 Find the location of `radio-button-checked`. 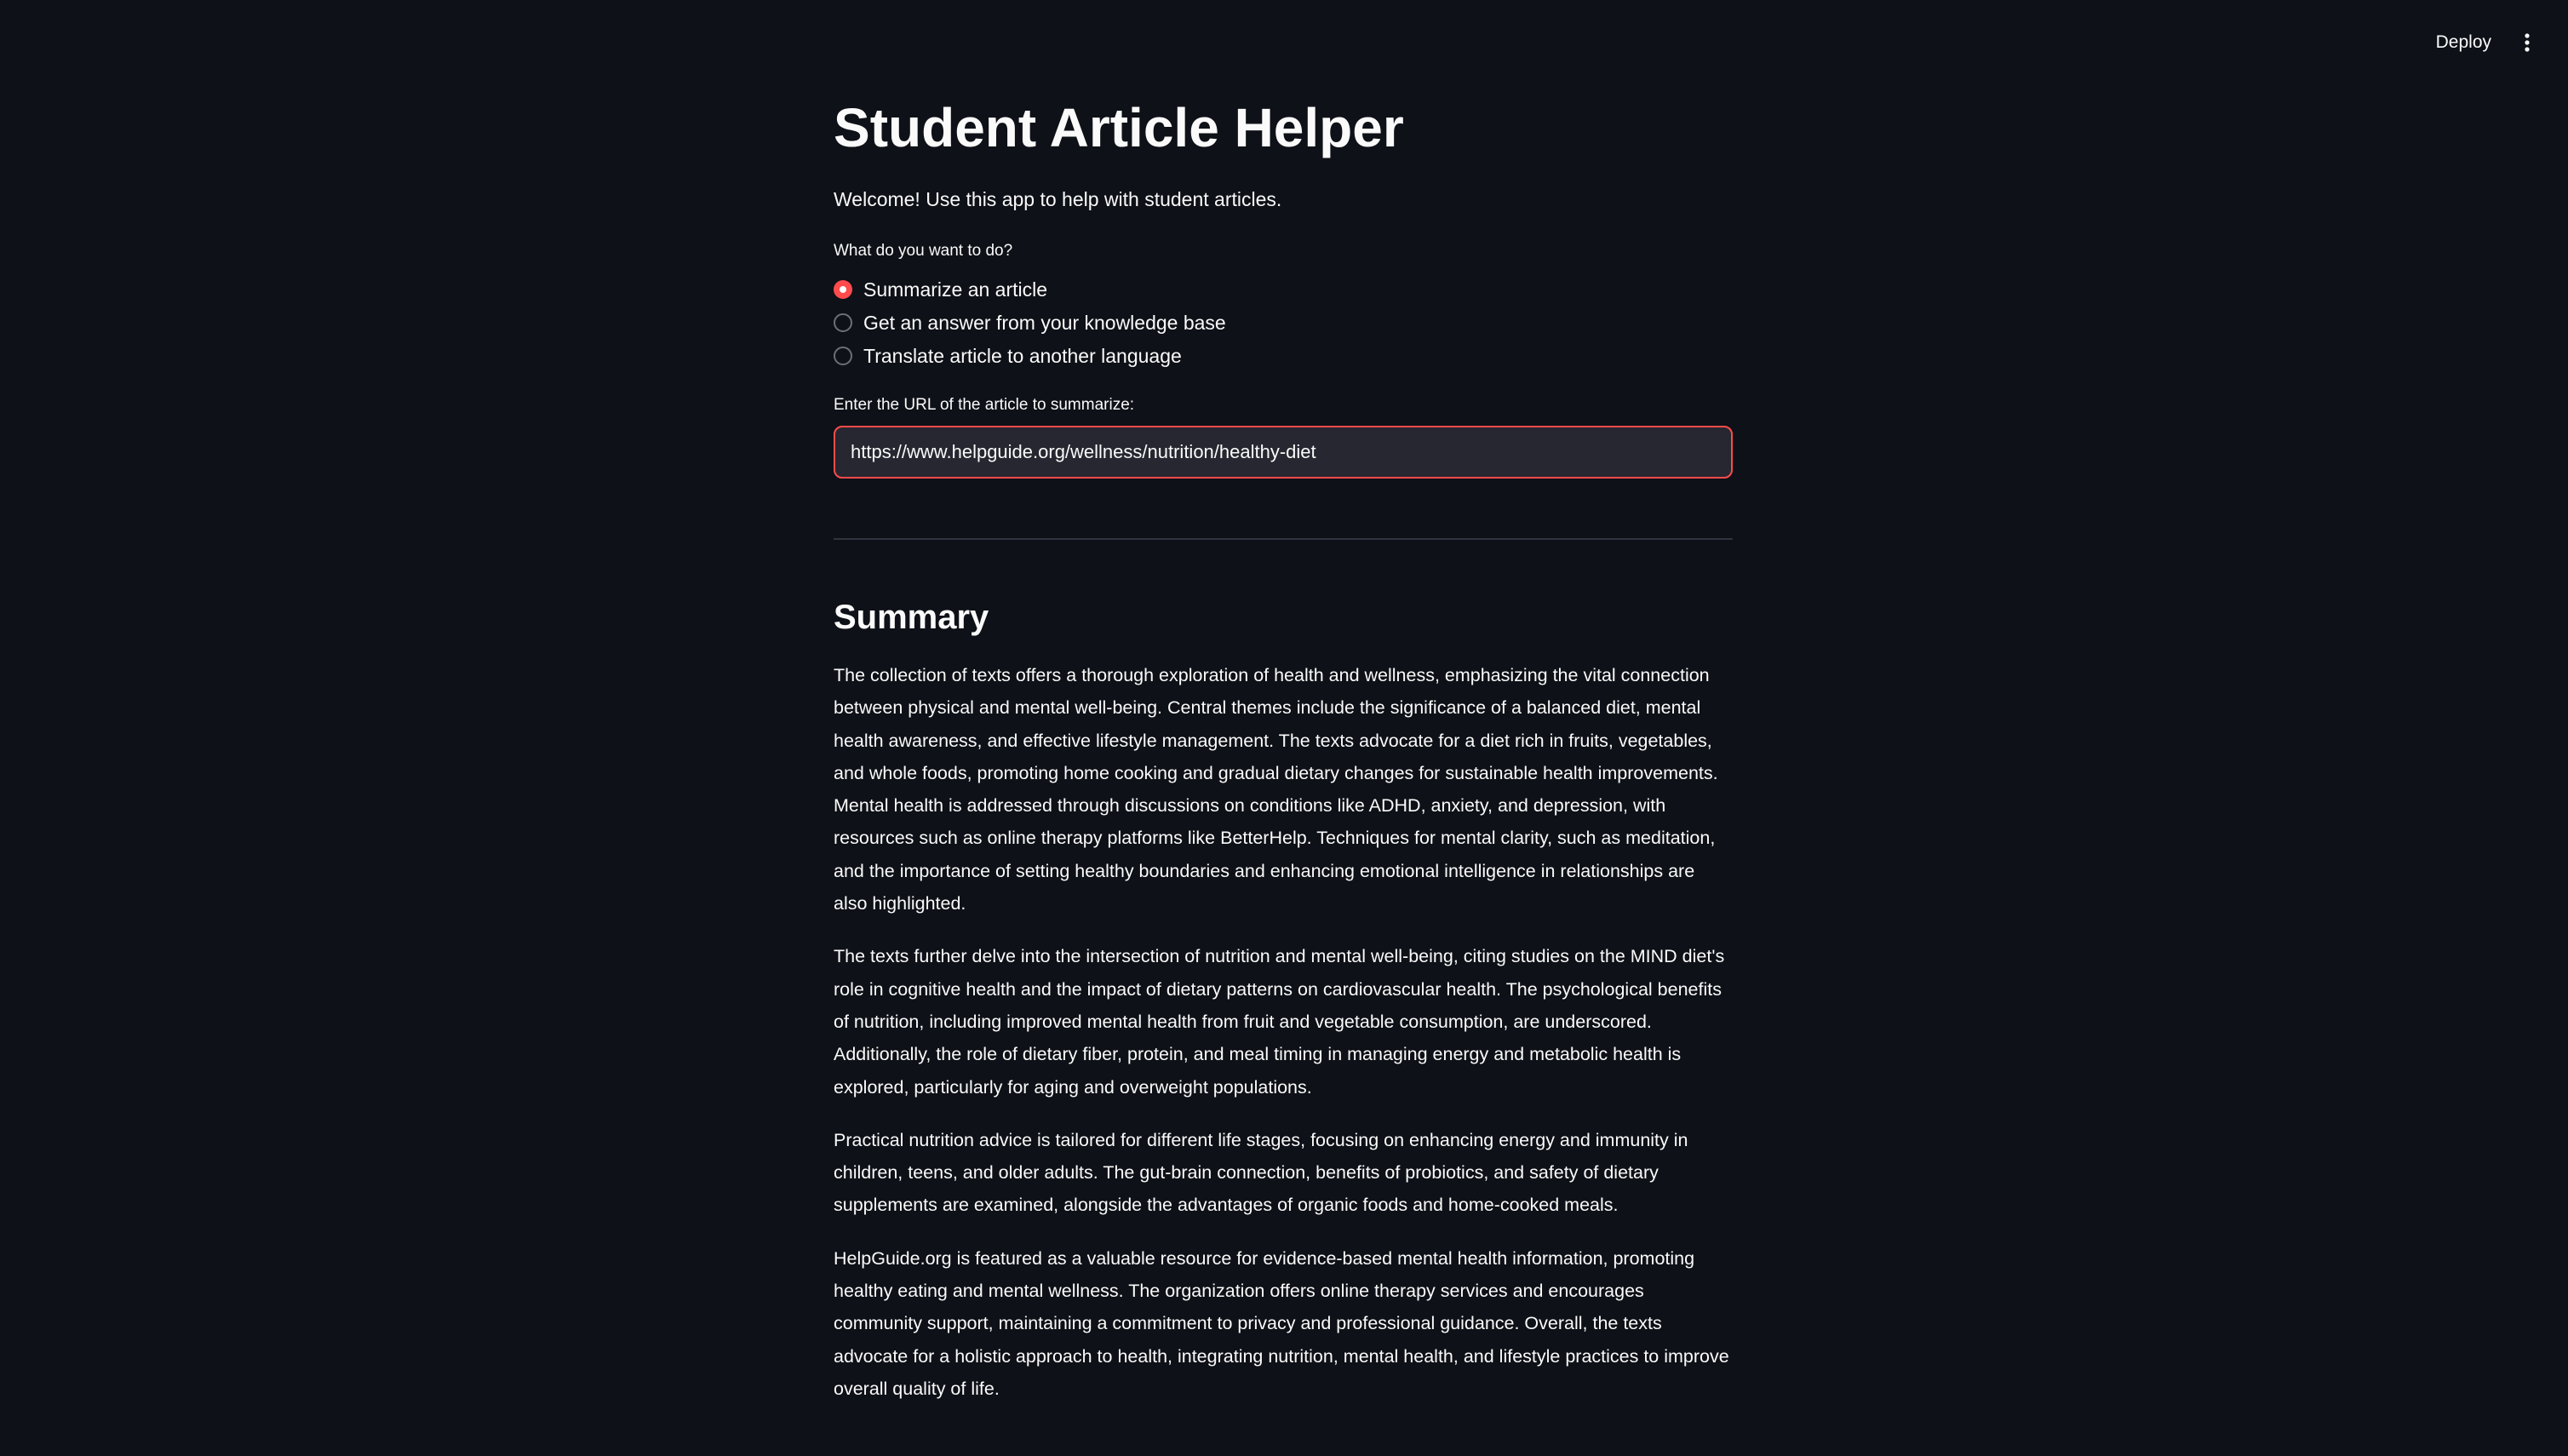

radio-button-checked is located at coordinates (843, 289).